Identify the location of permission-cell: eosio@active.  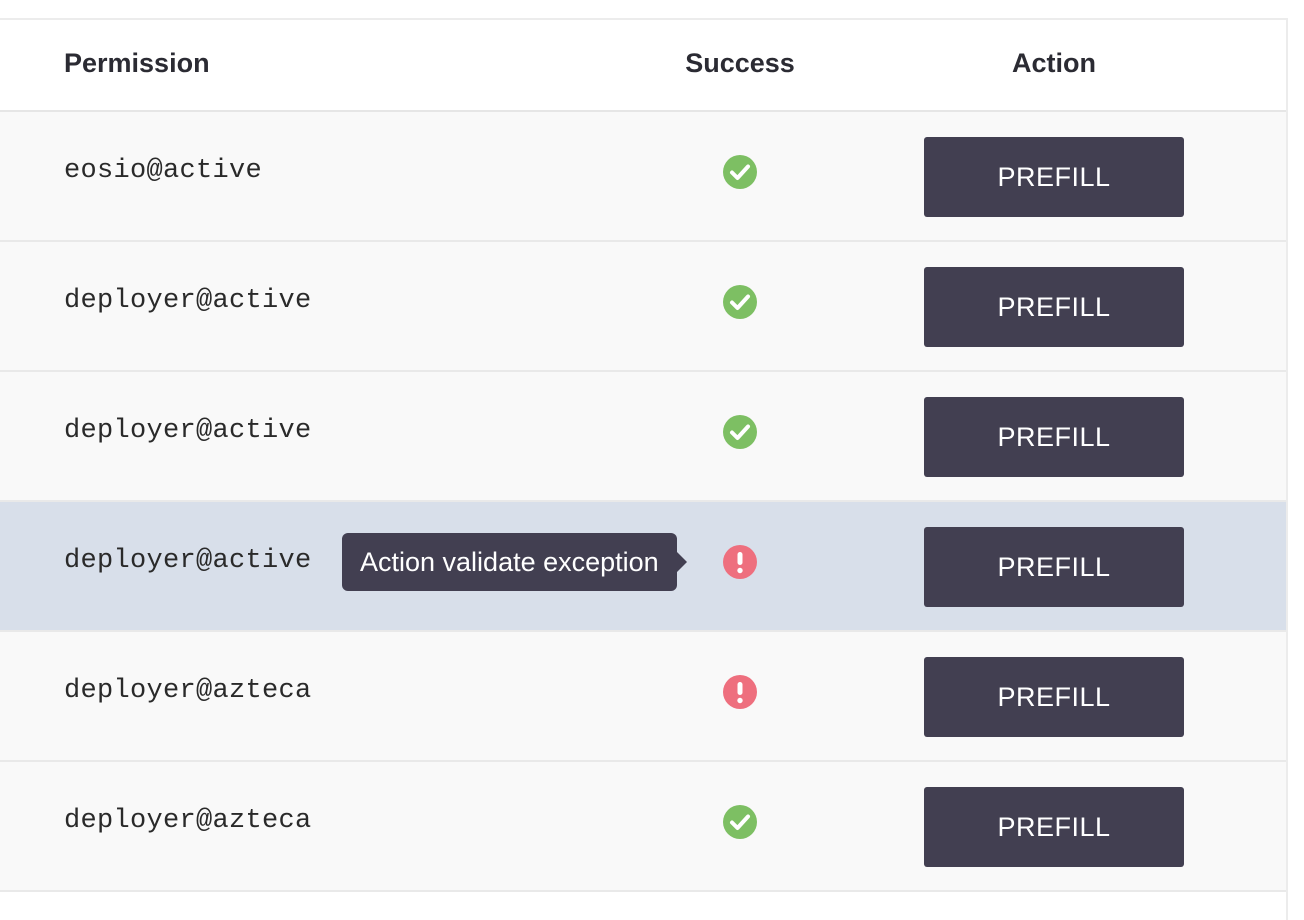
(163, 171).